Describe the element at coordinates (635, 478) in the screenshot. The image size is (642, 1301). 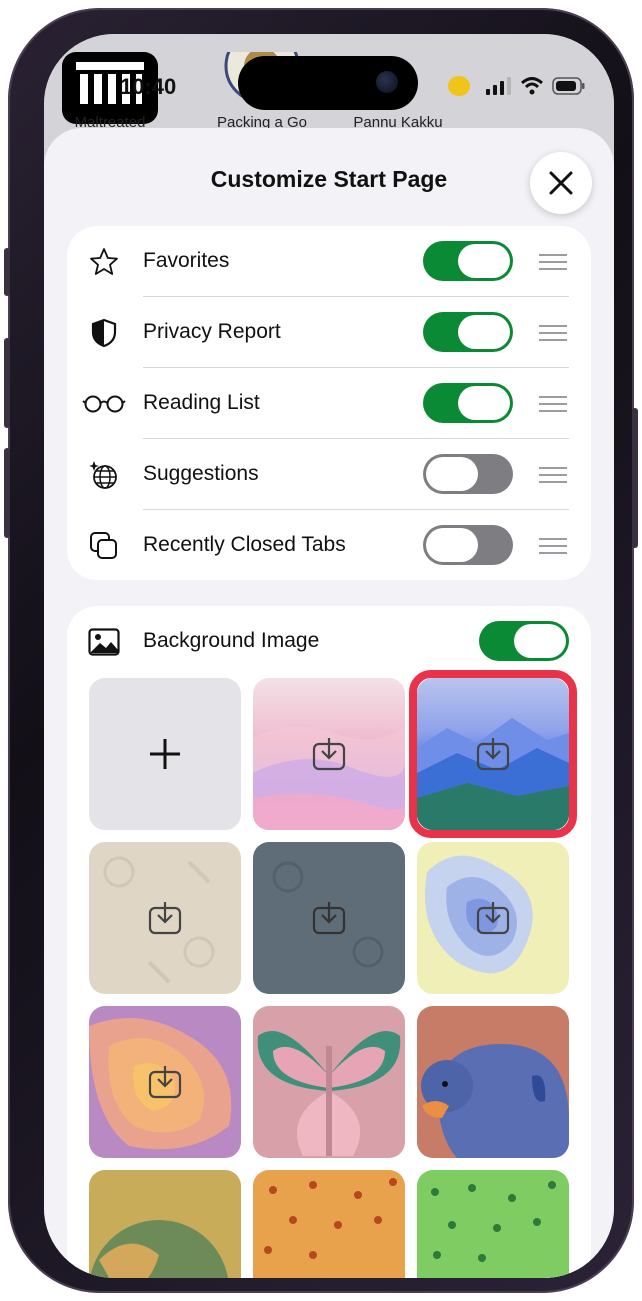
I see `power-button` at that location.